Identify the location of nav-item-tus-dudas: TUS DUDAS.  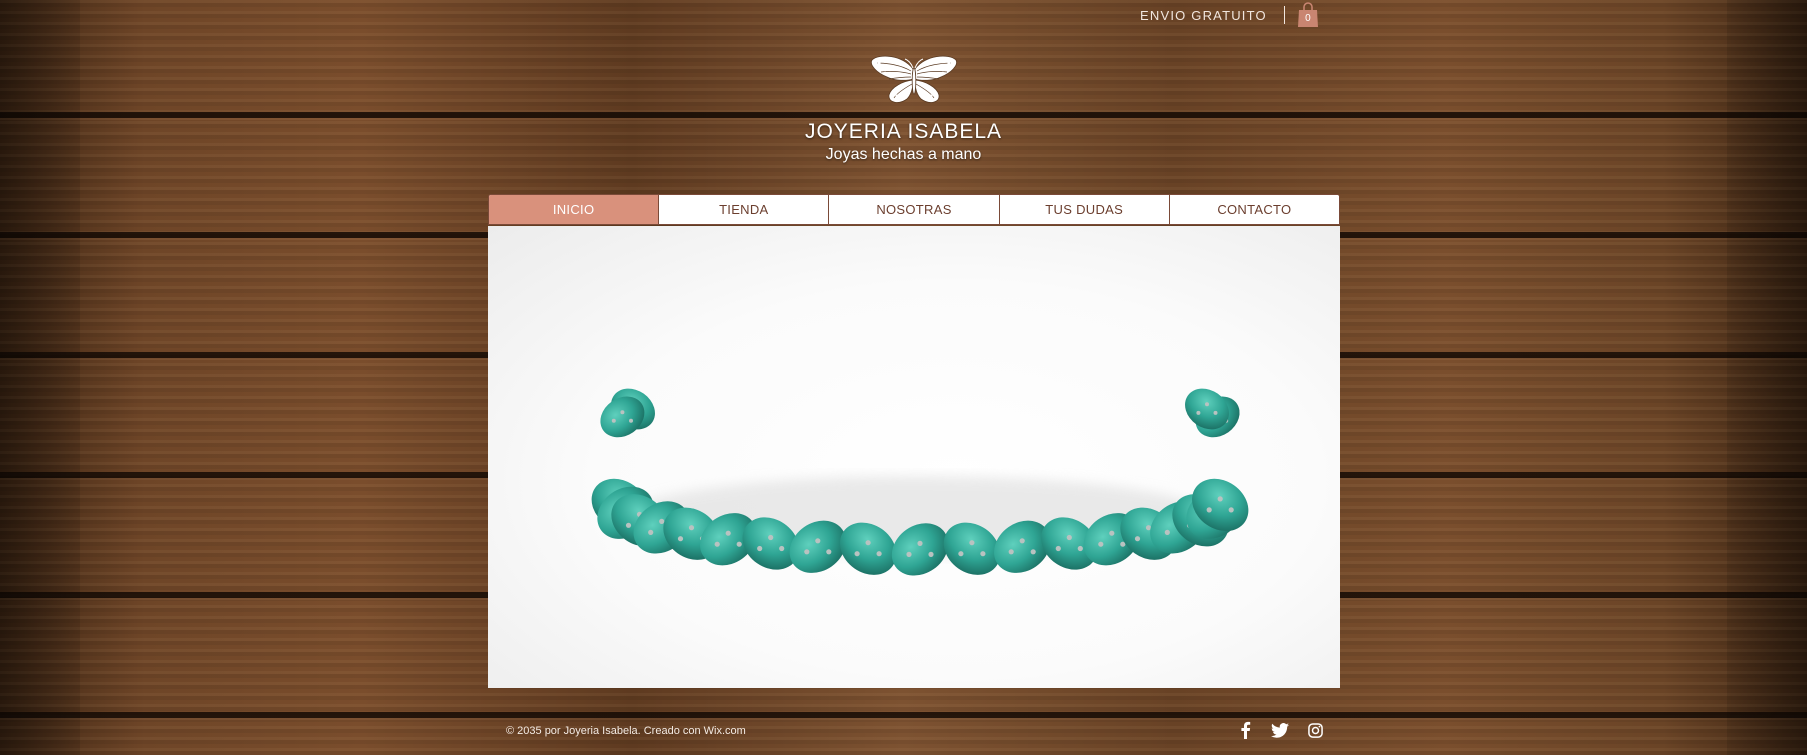
(1083, 209).